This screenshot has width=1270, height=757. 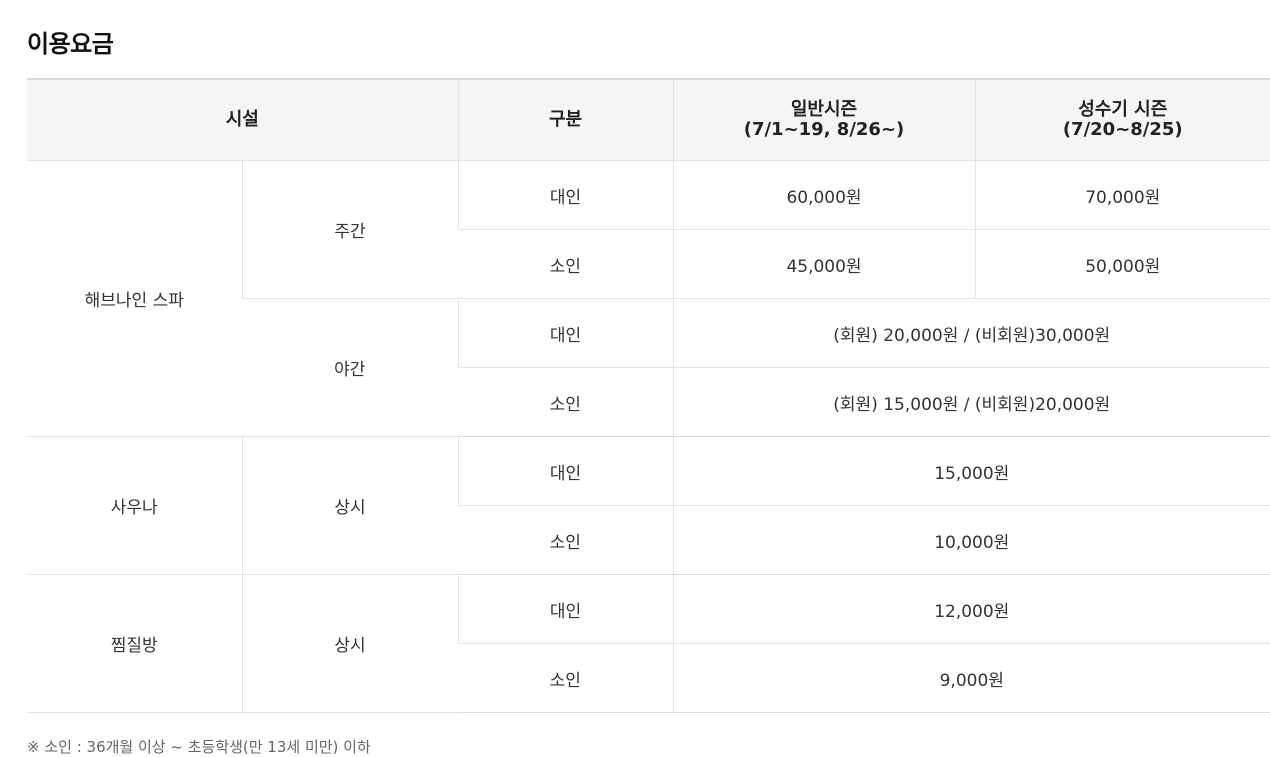 I want to click on price-regular: 60,000원, so click(x=824, y=195).